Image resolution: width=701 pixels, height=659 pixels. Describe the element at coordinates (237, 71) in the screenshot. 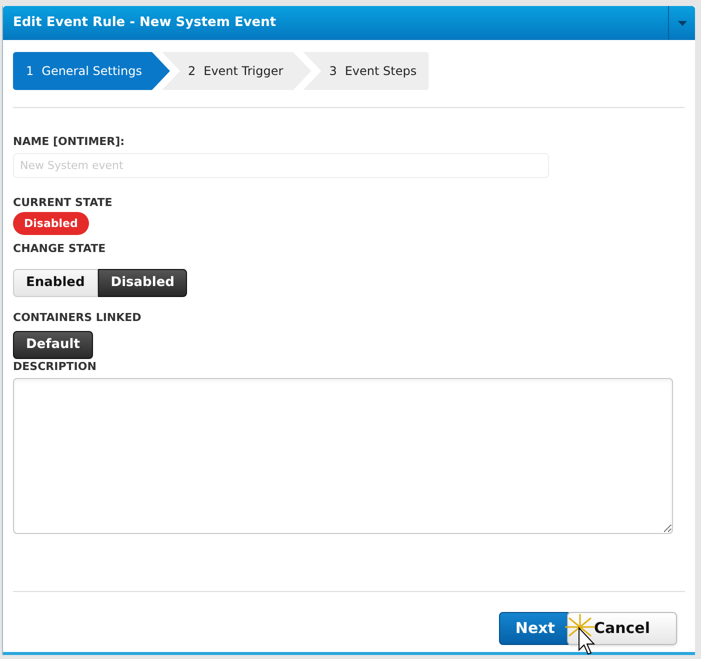

I see `step-tab: 2 Event Trigger` at that location.